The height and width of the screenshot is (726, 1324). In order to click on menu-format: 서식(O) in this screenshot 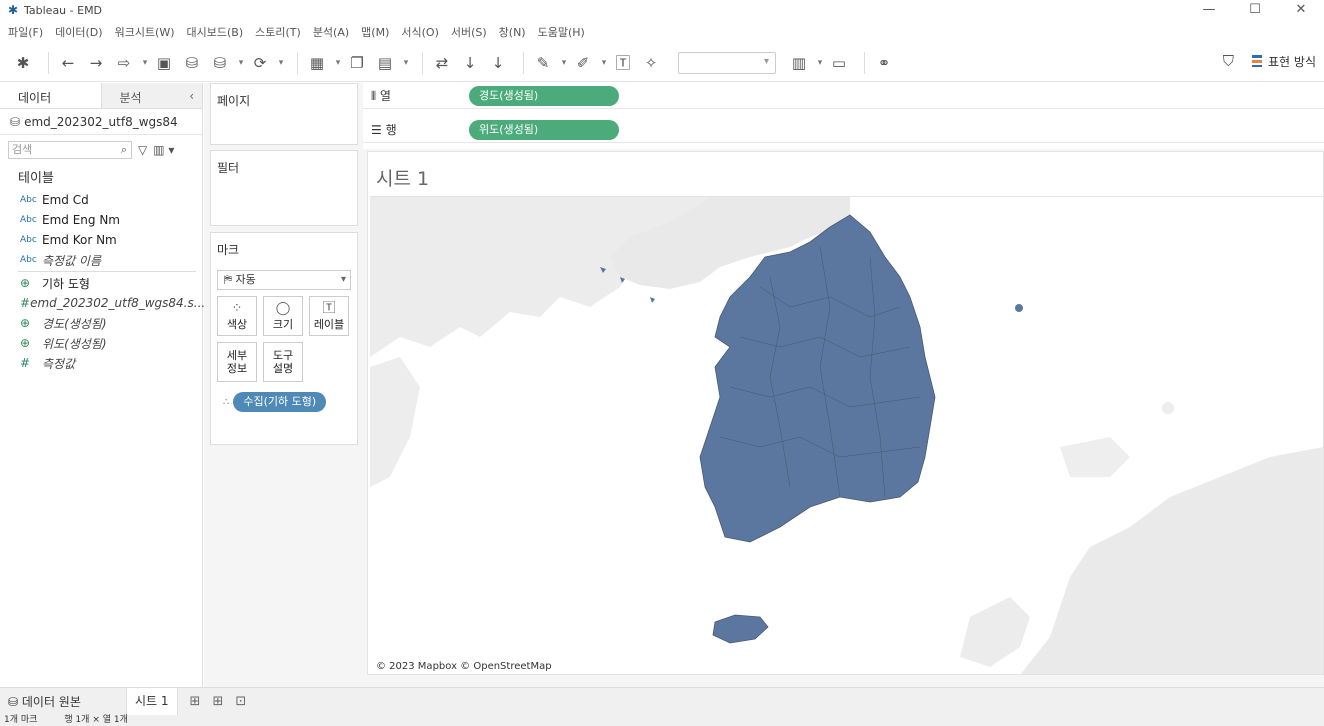, I will do `click(419, 32)`.